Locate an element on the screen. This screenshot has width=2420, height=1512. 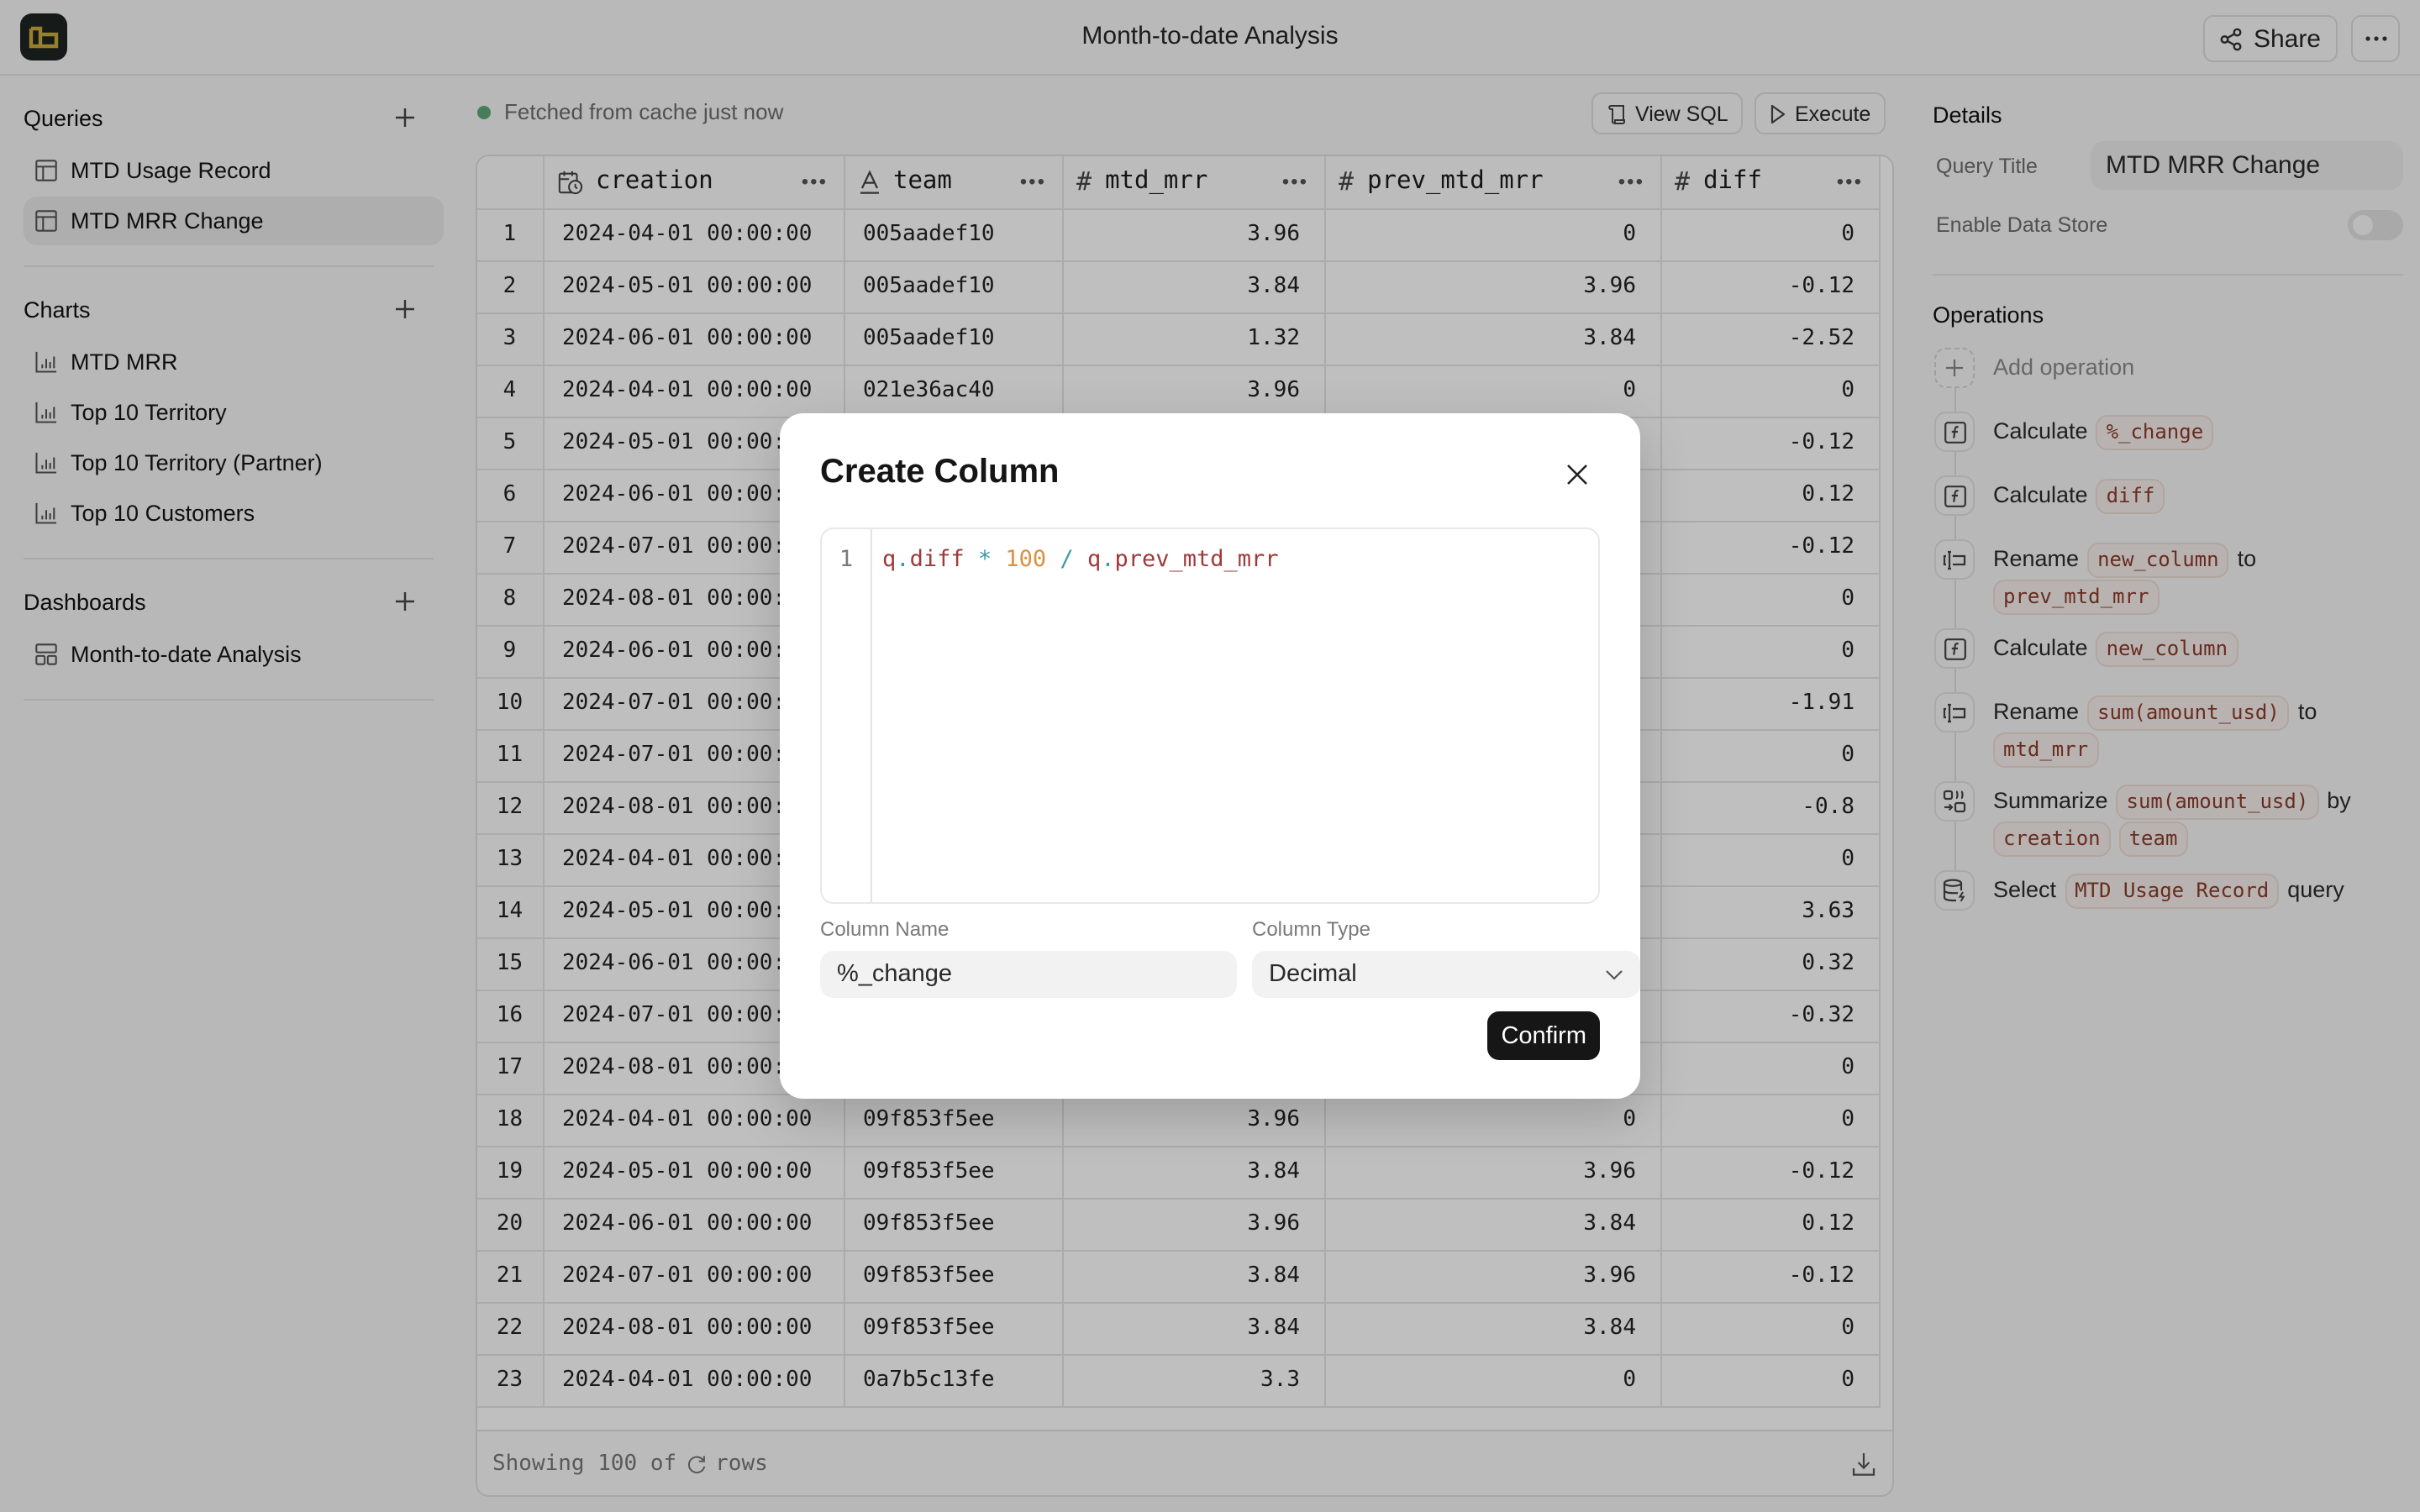
close-icon is located at coordinates (1576, 474).